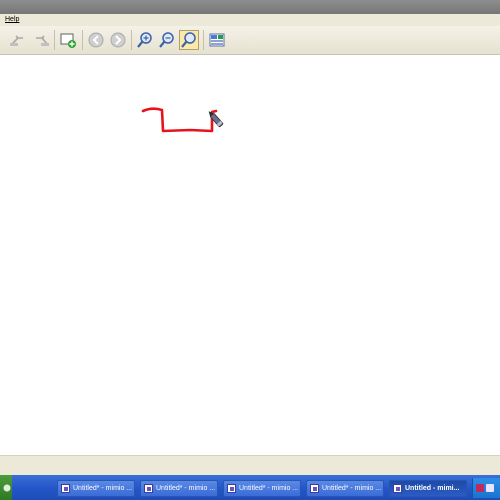 The width and height of the screenshot is (500, 500). I want to click on zoom-tool-button, so click(189, 40).